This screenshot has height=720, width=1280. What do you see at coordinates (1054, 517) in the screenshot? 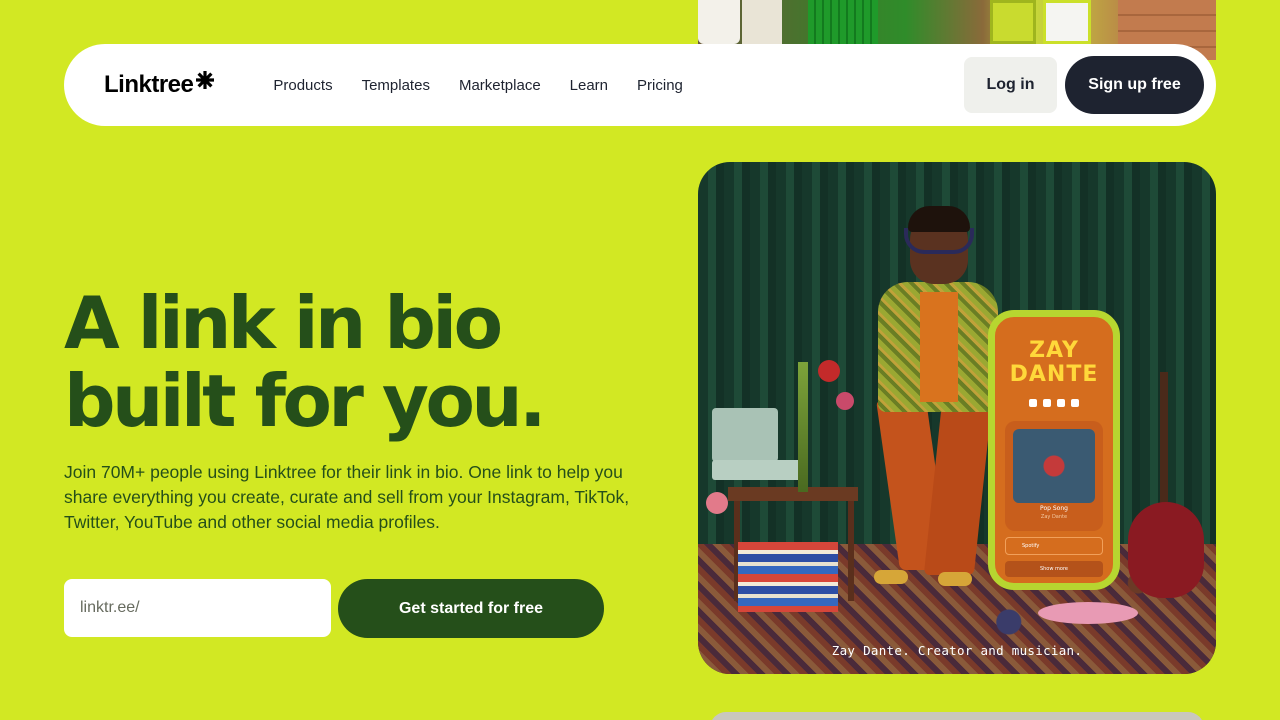
I see `phone-song-artist: Zay Dante` at bounding box center [1054, 517].